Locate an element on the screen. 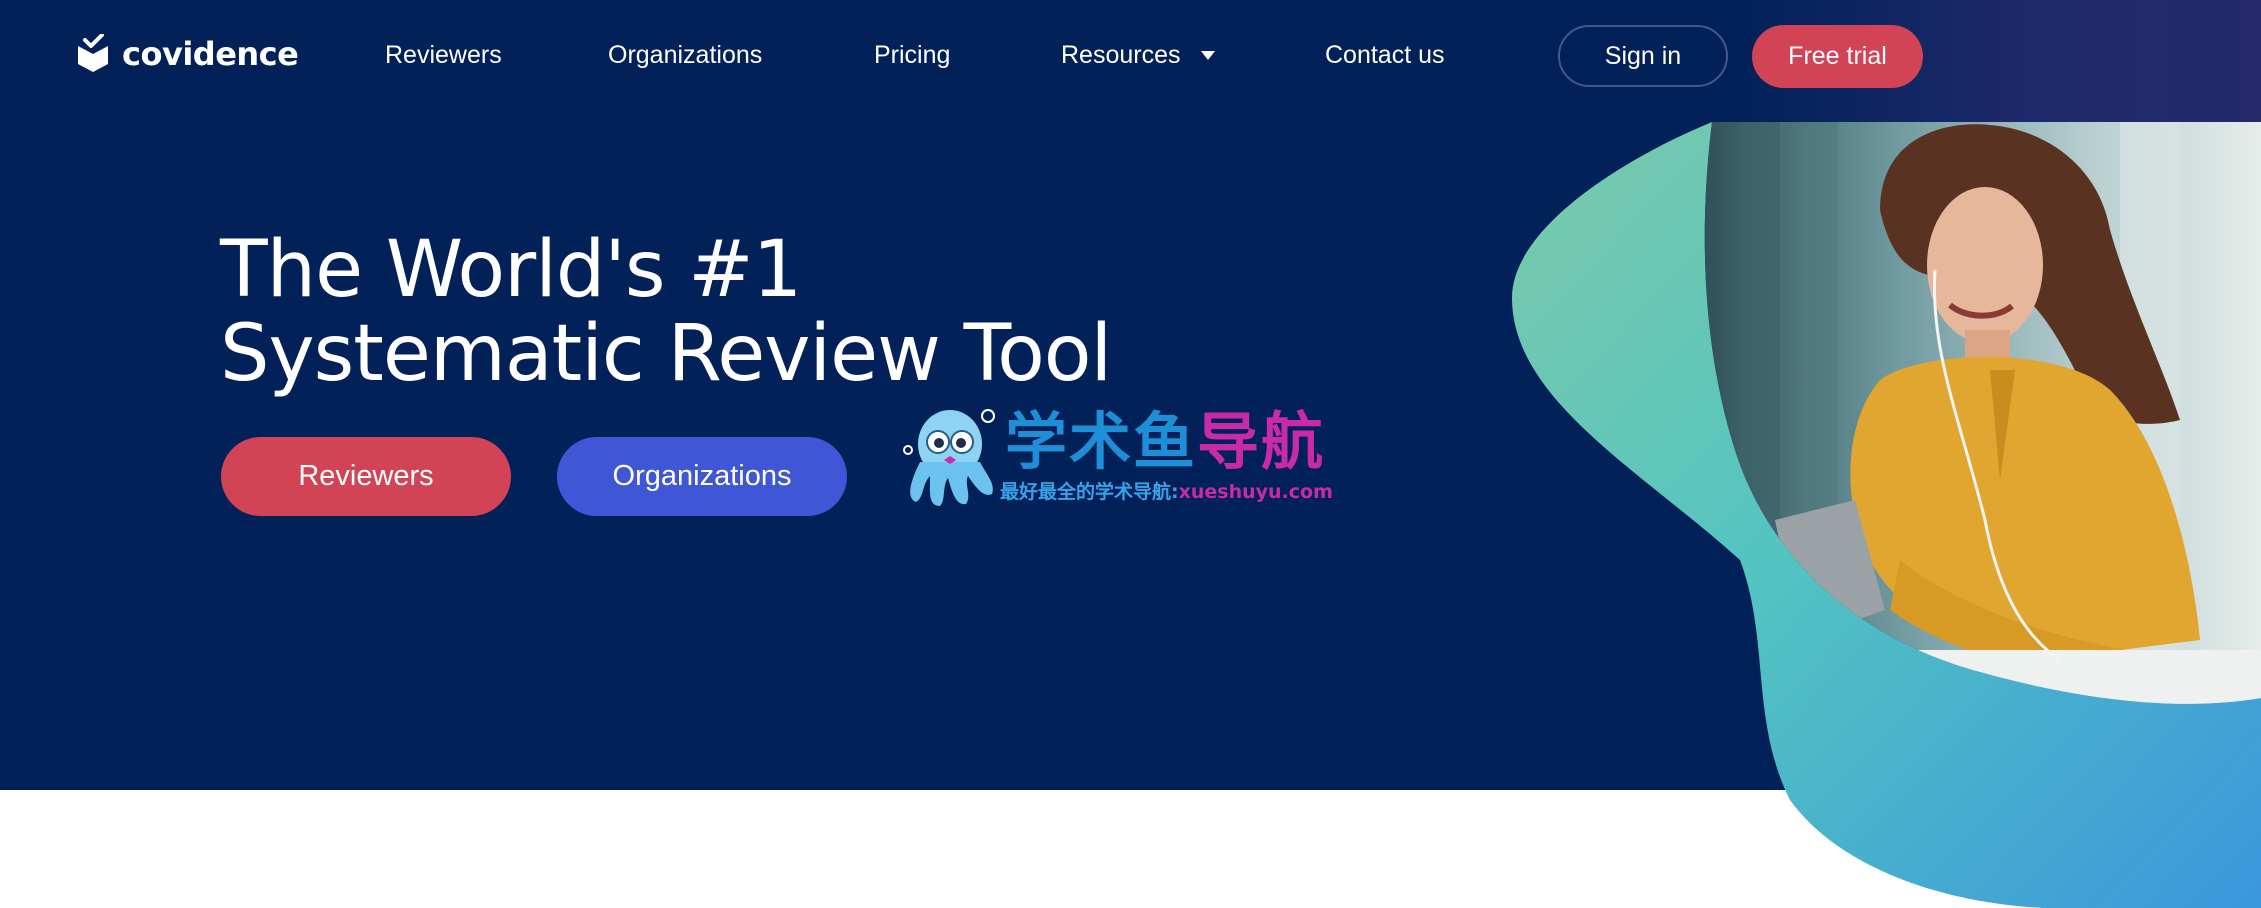 The image size is (2261, 908). box-check-icon is located at coordinates (93, 53).